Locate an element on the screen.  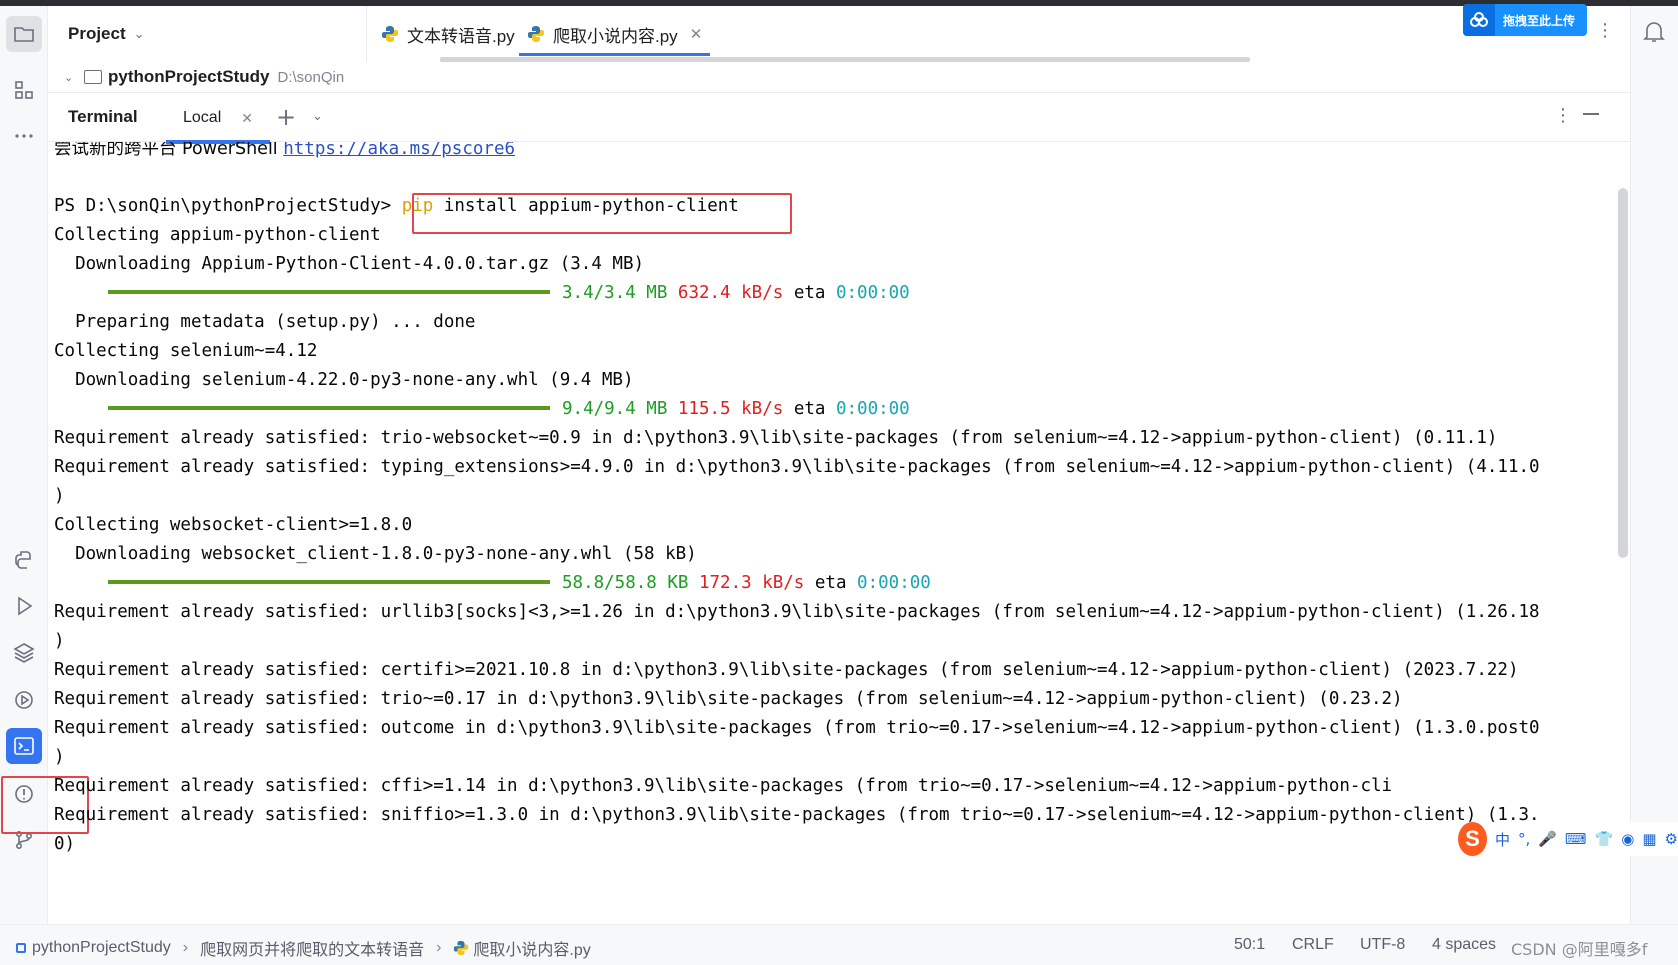
terminal-vertical-scrollbar is located at coordinates (1623, 373).